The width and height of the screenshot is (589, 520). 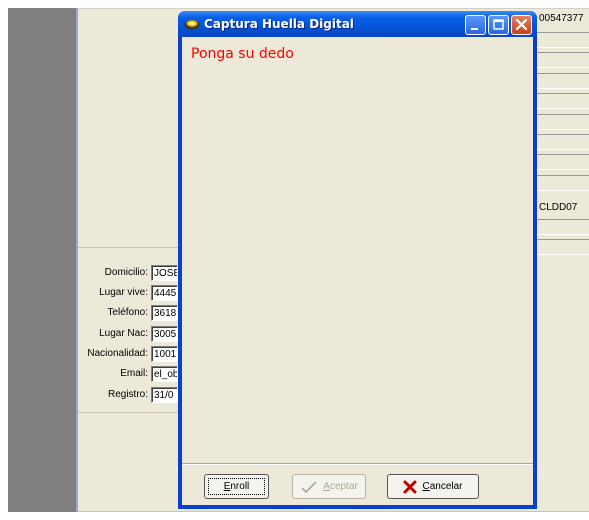 What do you see at coordinates (474, 29) in the screenshot?
I see `minimize-icon` at bounding box center [474, 29].